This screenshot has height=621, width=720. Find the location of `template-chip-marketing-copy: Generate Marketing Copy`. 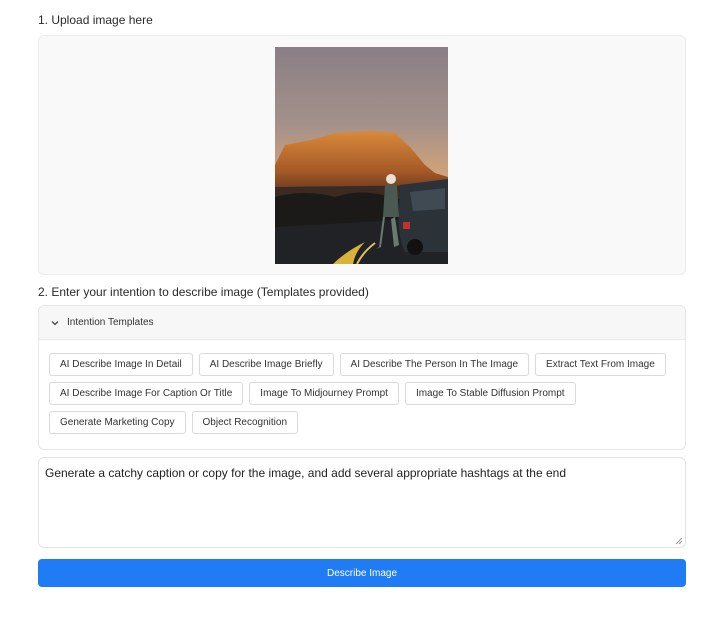

template-chip-marketing-copy: Generate Marketing Copy is located at coordinates (117, 422).